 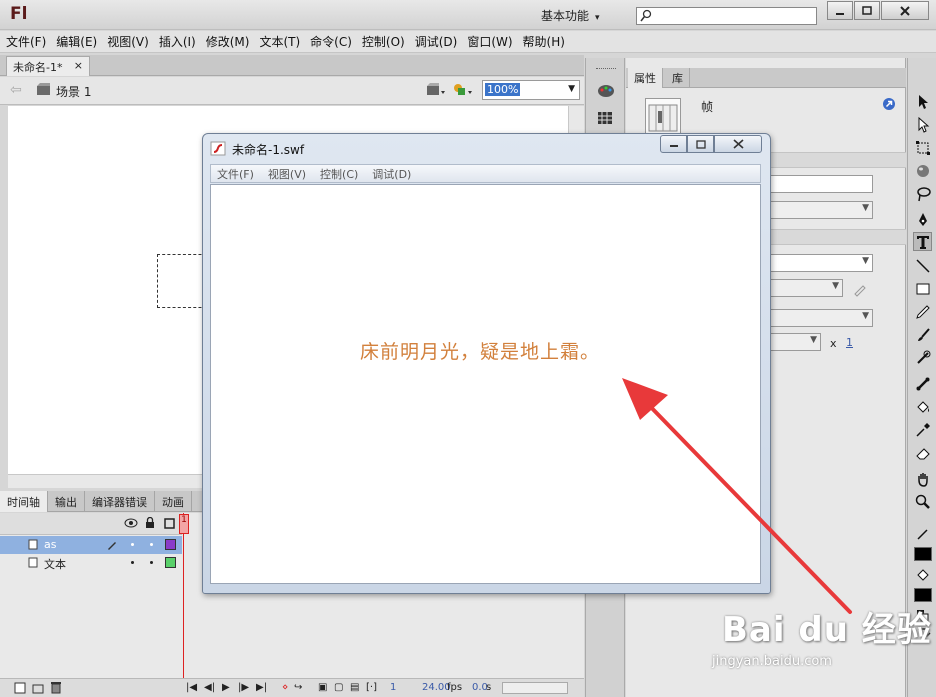 I want to click on loop-icon: ↪, so click(x=298, y=687).